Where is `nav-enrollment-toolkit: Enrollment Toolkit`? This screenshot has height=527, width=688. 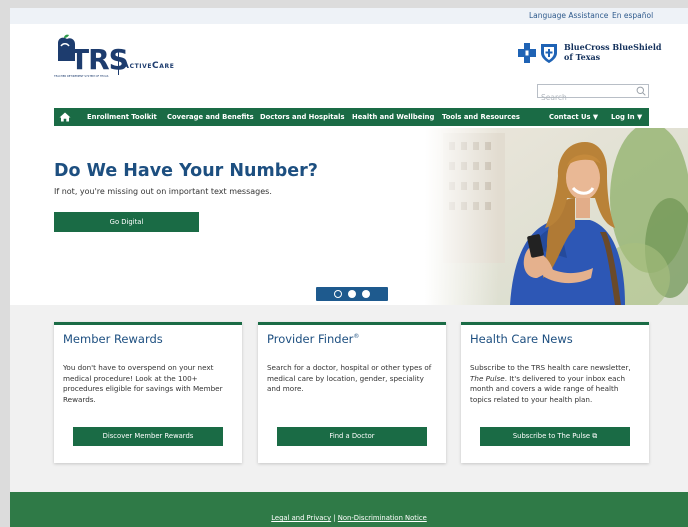
nav-enrollment-toolkit: Enrollment Toolkit is located at coordinates (122, 117).